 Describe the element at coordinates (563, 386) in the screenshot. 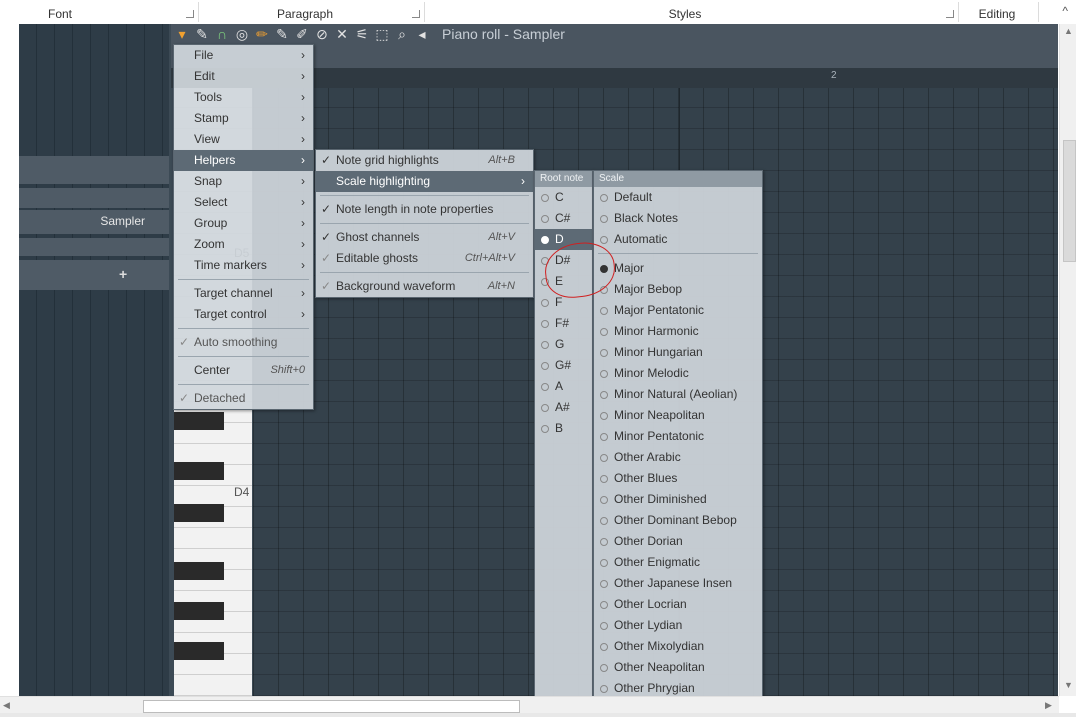

I see `root-note-a: A` at that location.